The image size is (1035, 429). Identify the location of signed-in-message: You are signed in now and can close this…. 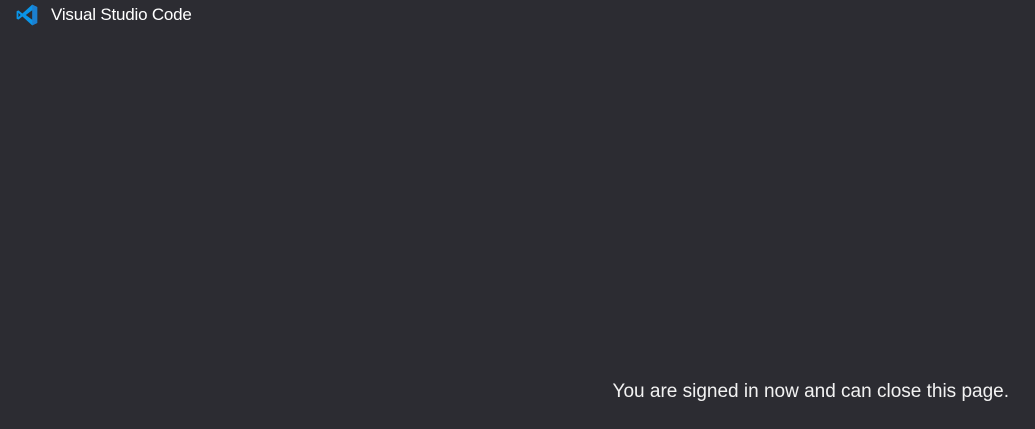
(810, 391).